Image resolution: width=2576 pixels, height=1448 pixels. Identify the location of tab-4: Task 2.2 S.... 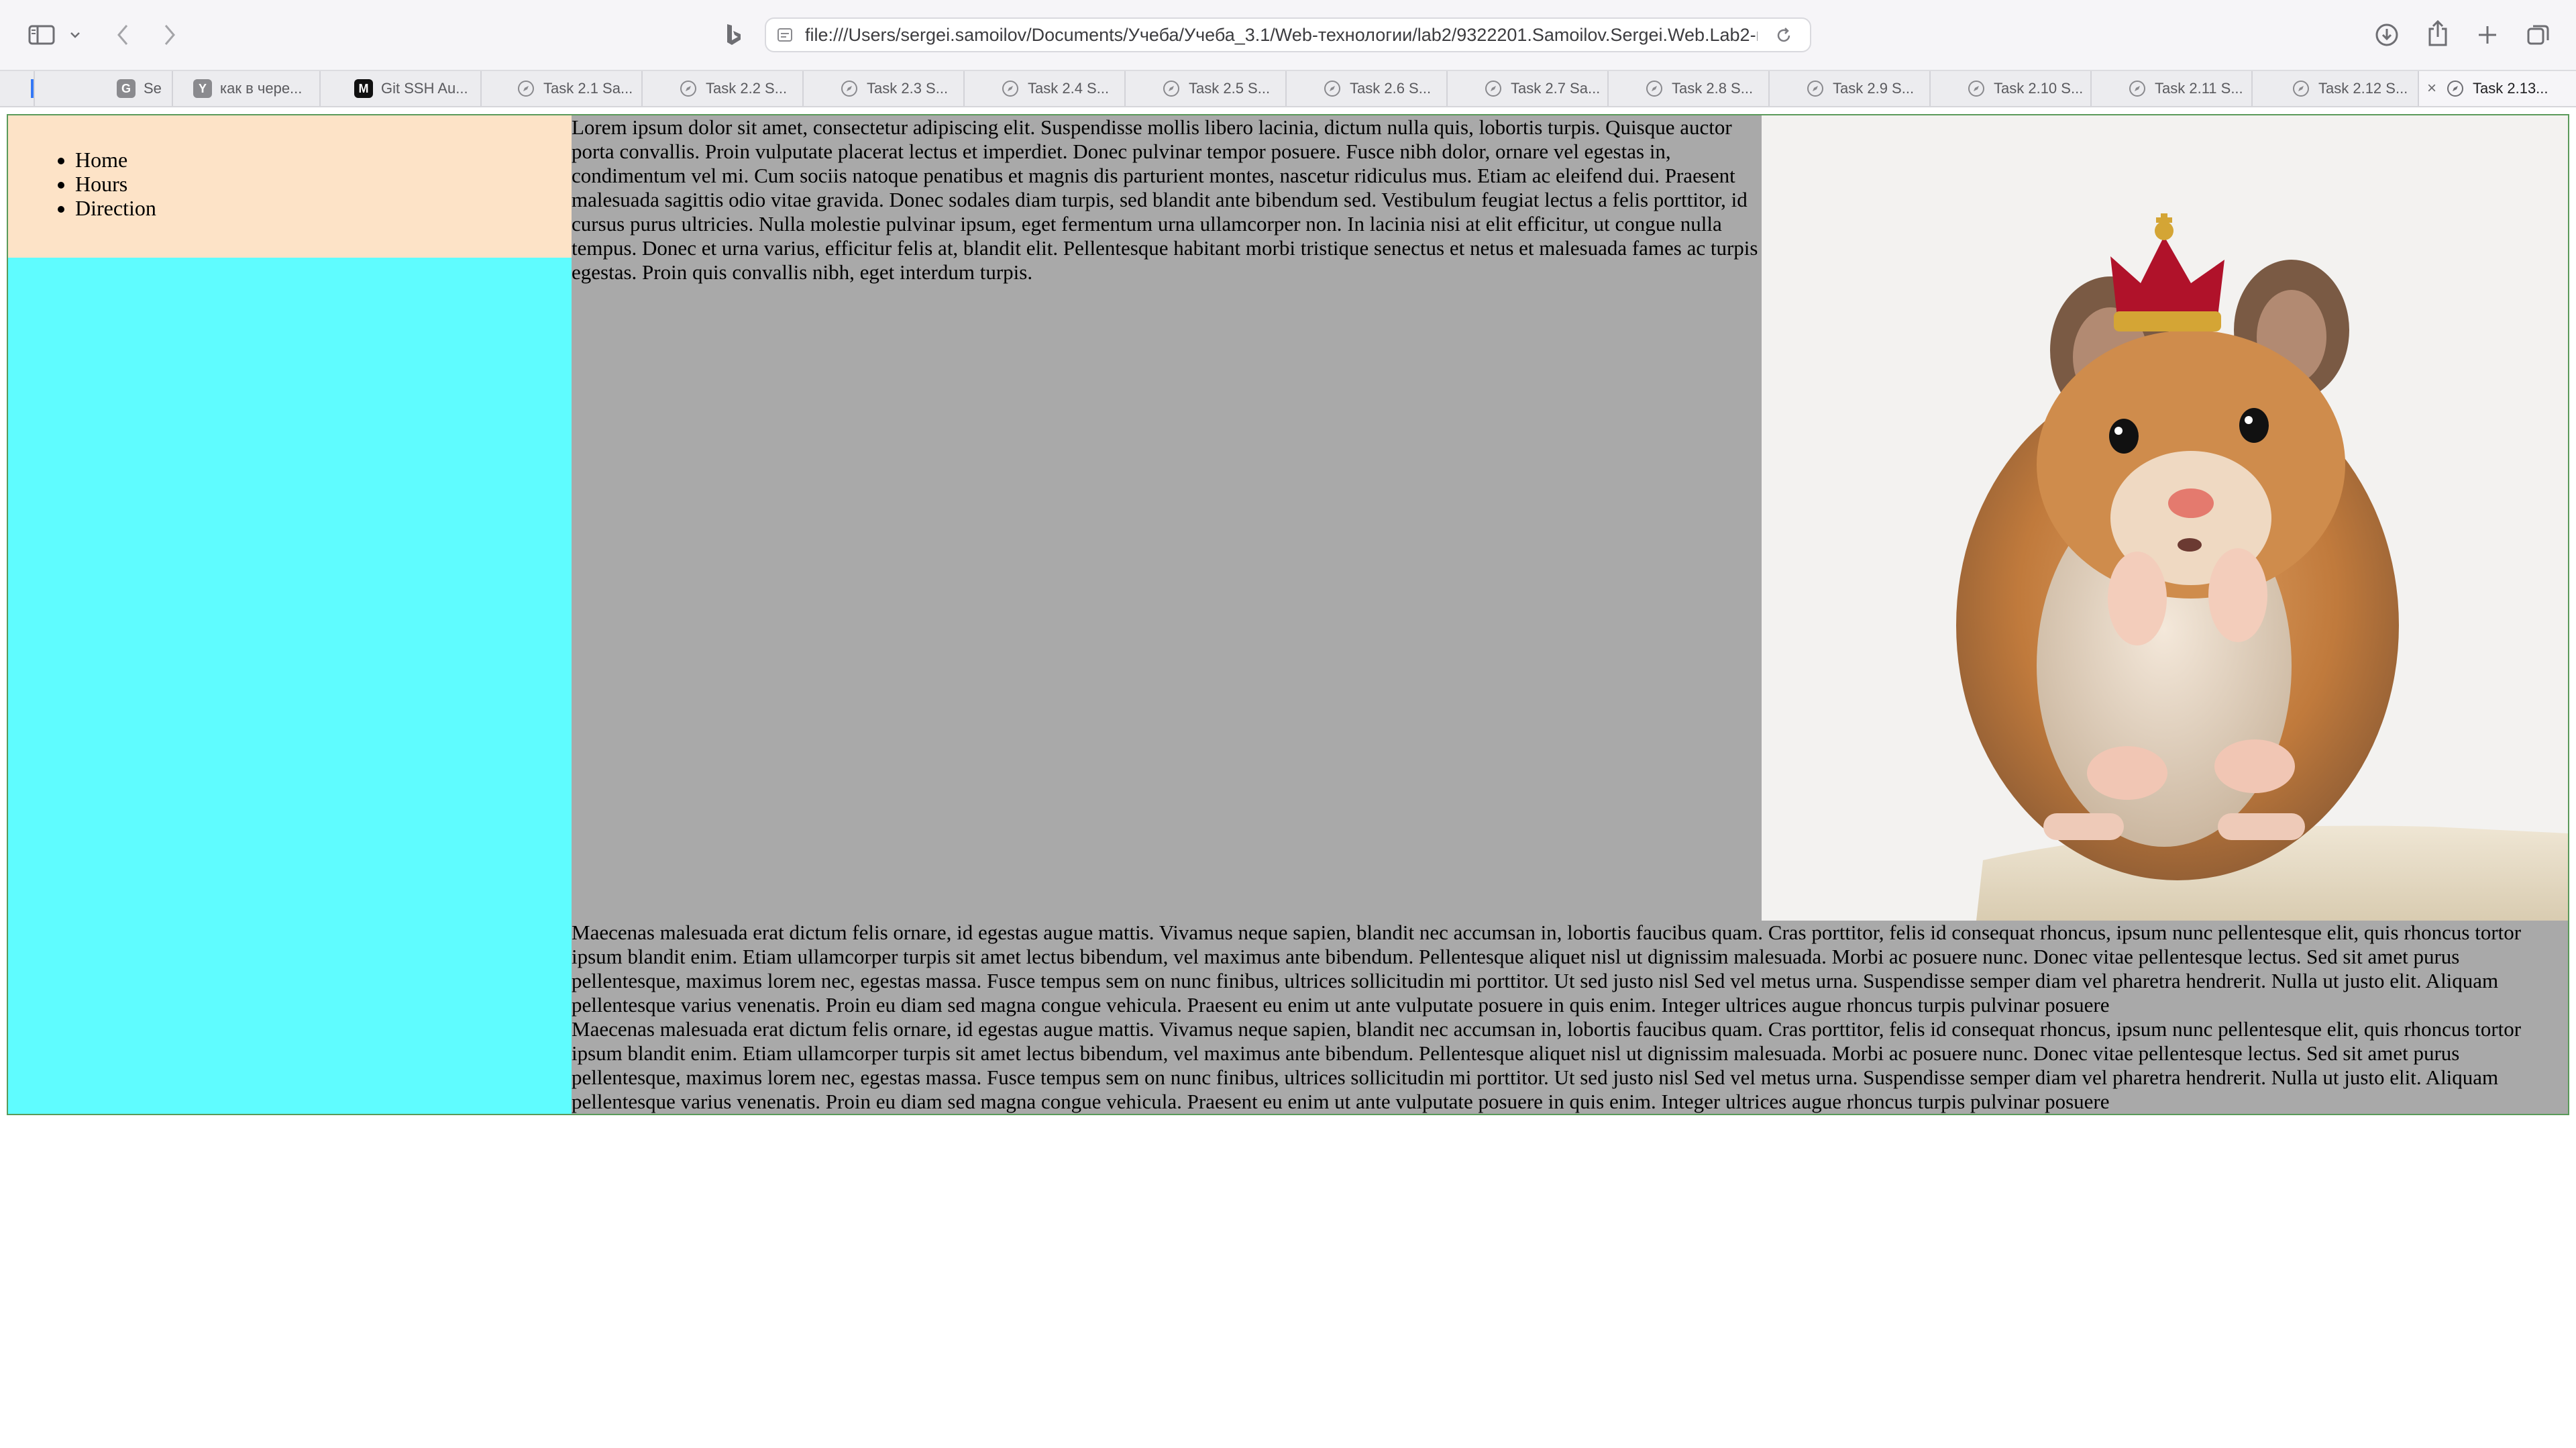
(723, 88).